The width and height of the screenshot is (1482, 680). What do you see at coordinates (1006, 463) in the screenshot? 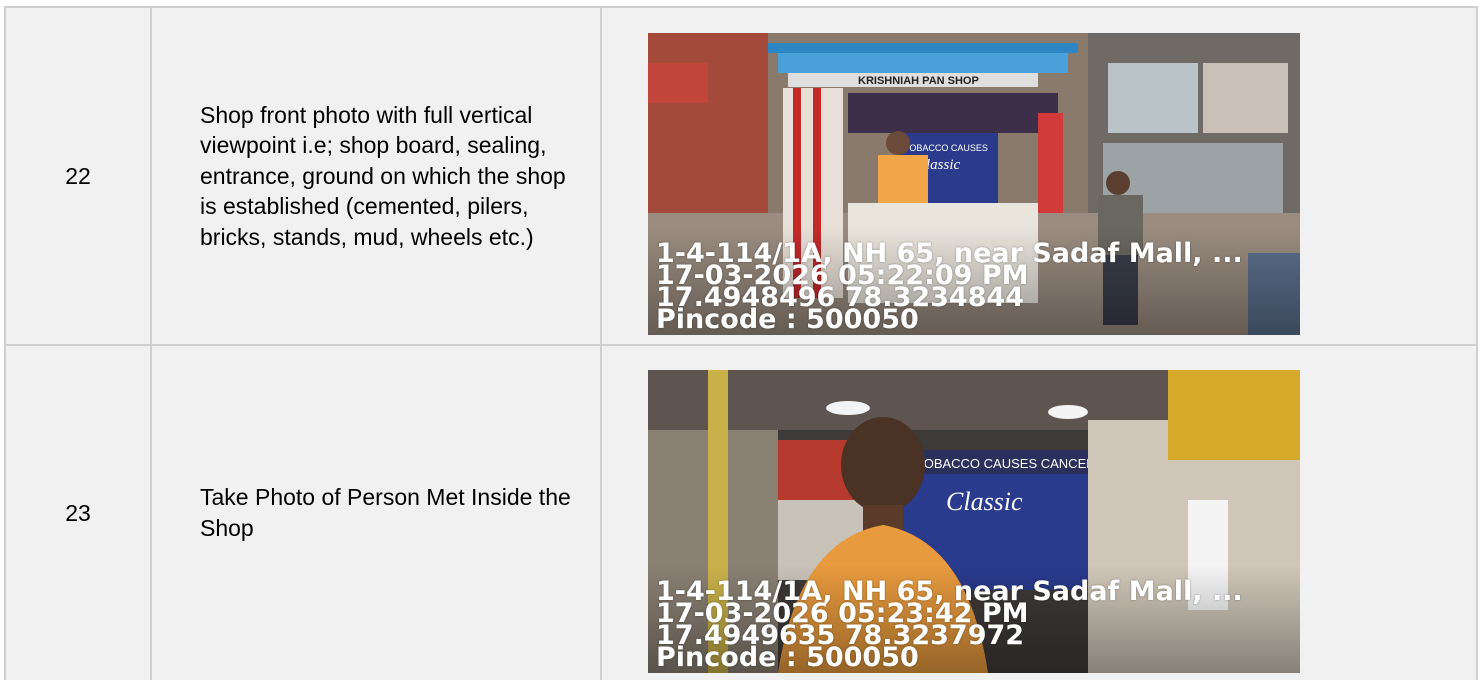
I see `poster-text: TOBACCO CAUSES CANCER` at bounding box center [1006, 463].